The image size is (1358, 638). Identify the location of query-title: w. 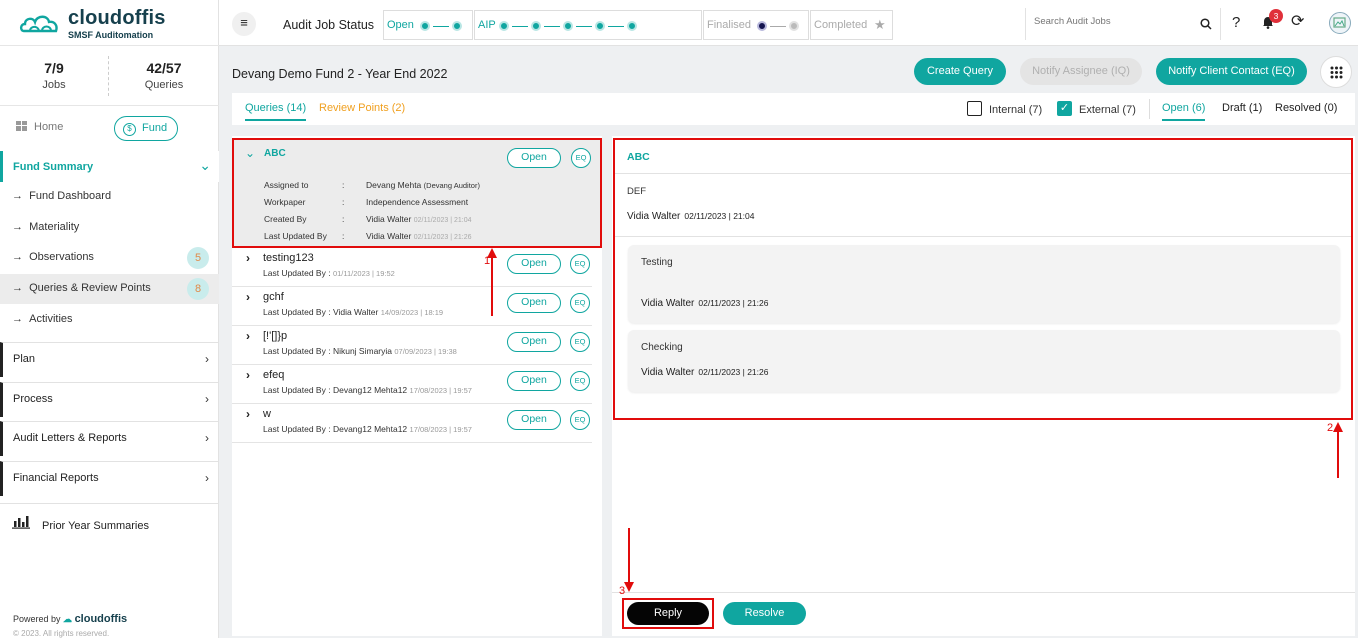
(267, 414).